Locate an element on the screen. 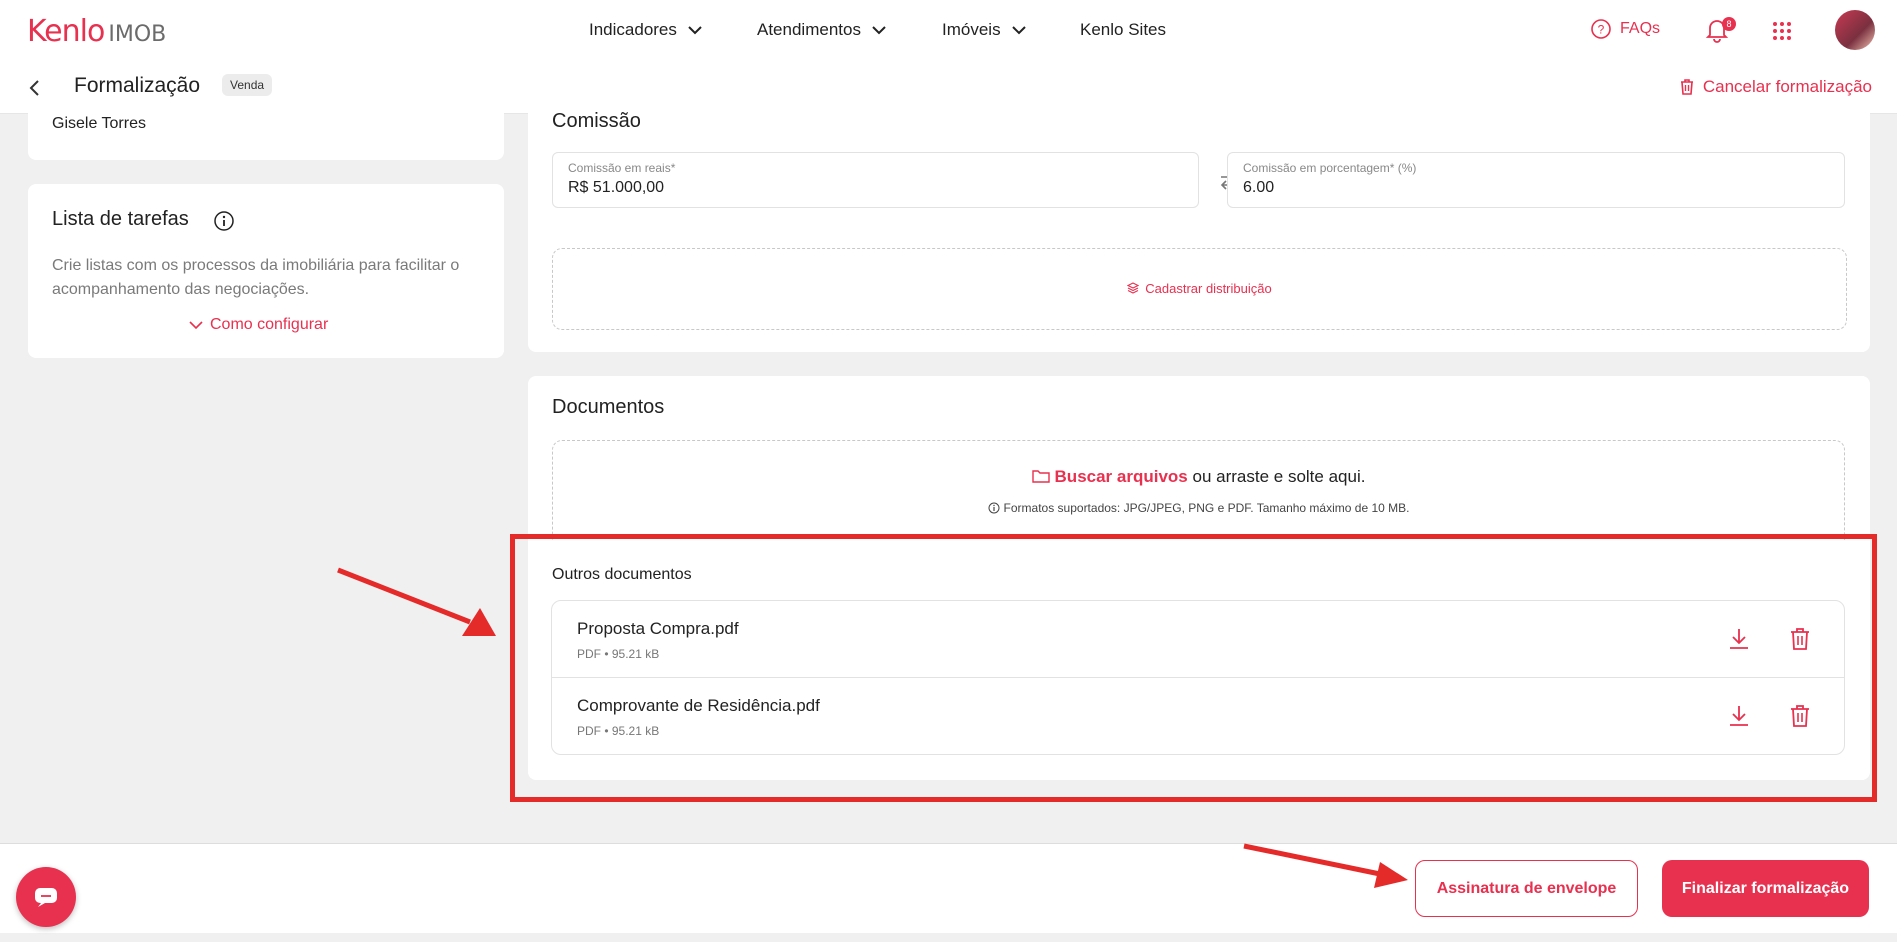  back-arrow-icon is located at coordinates (35, 88).